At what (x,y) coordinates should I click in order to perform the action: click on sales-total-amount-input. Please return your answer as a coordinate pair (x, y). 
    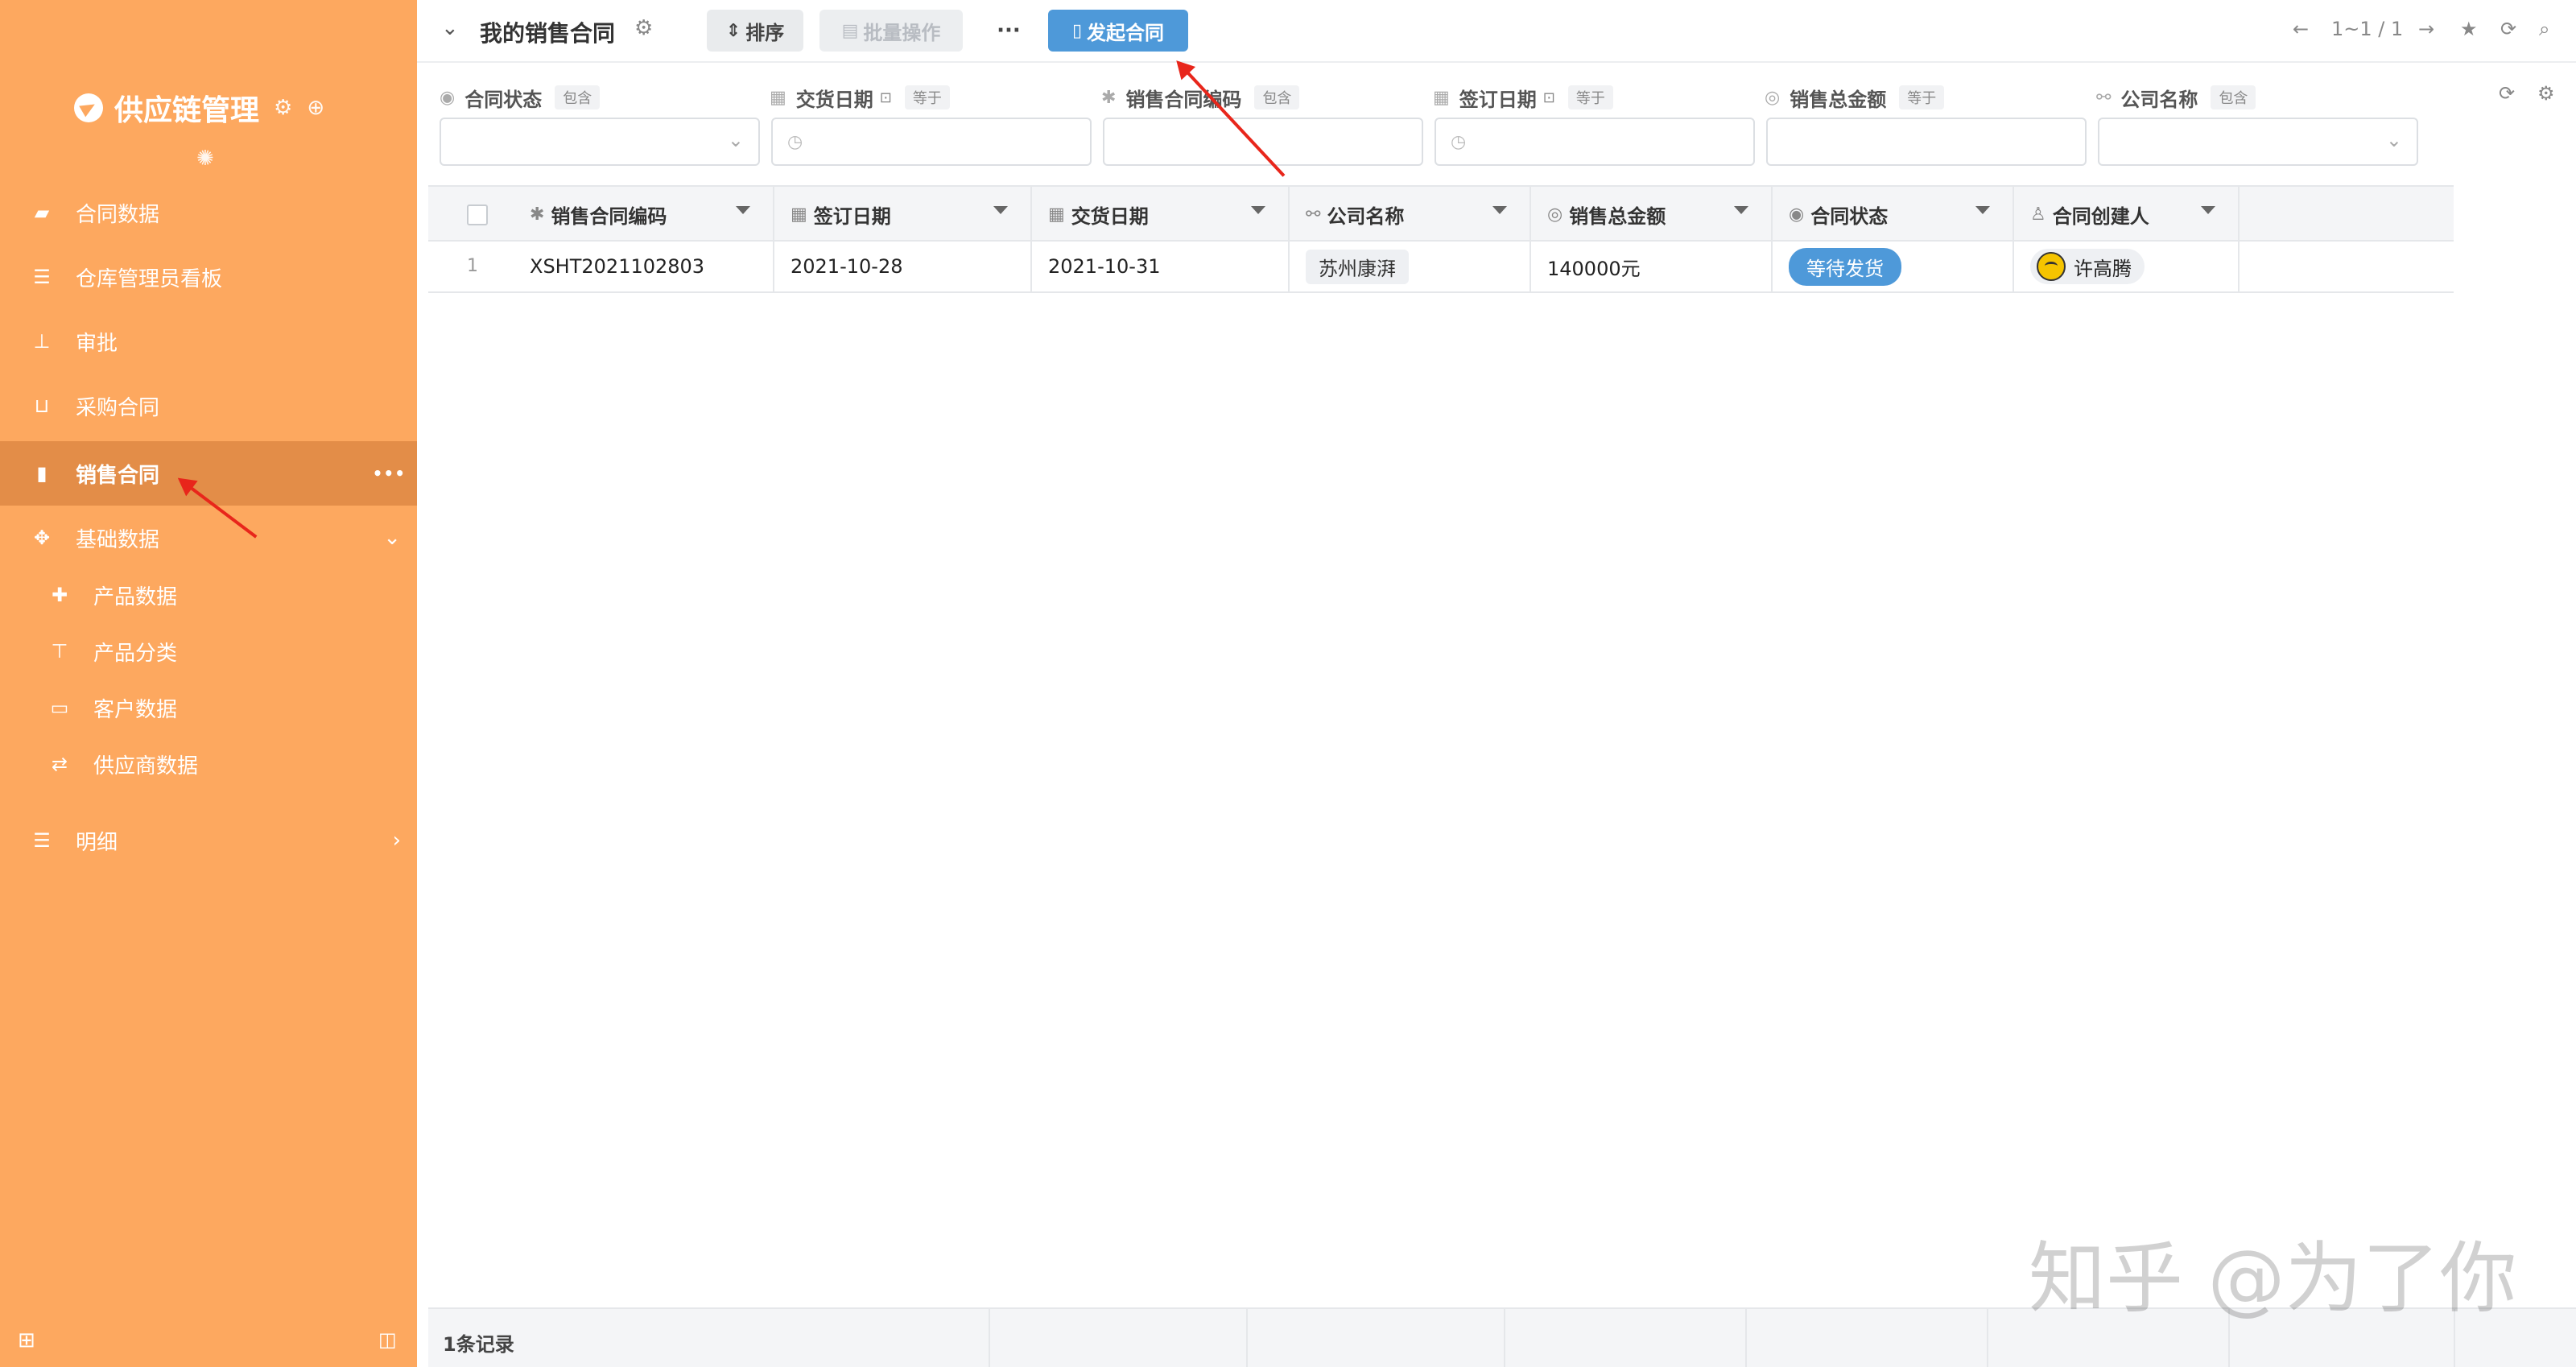
    Looking at the image, I should click on (1927, 142).